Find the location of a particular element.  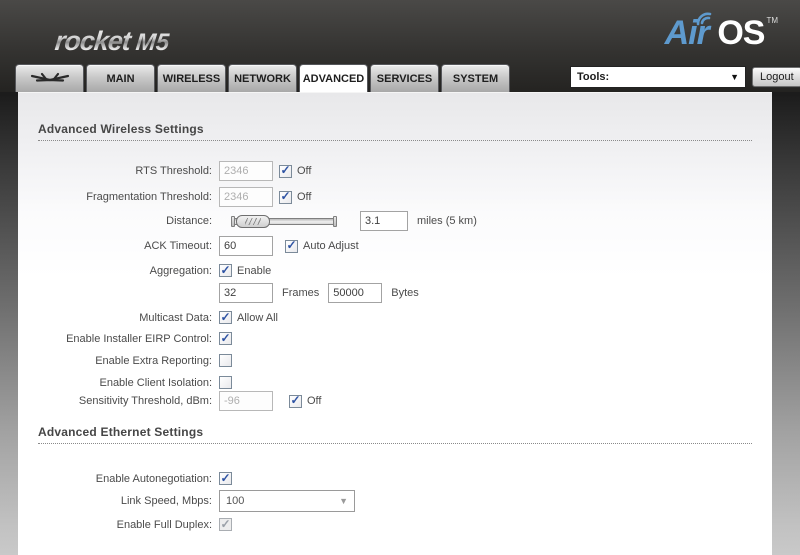

sensitivity-off-checkbox: ✓ is located at coordinates (295, 401).